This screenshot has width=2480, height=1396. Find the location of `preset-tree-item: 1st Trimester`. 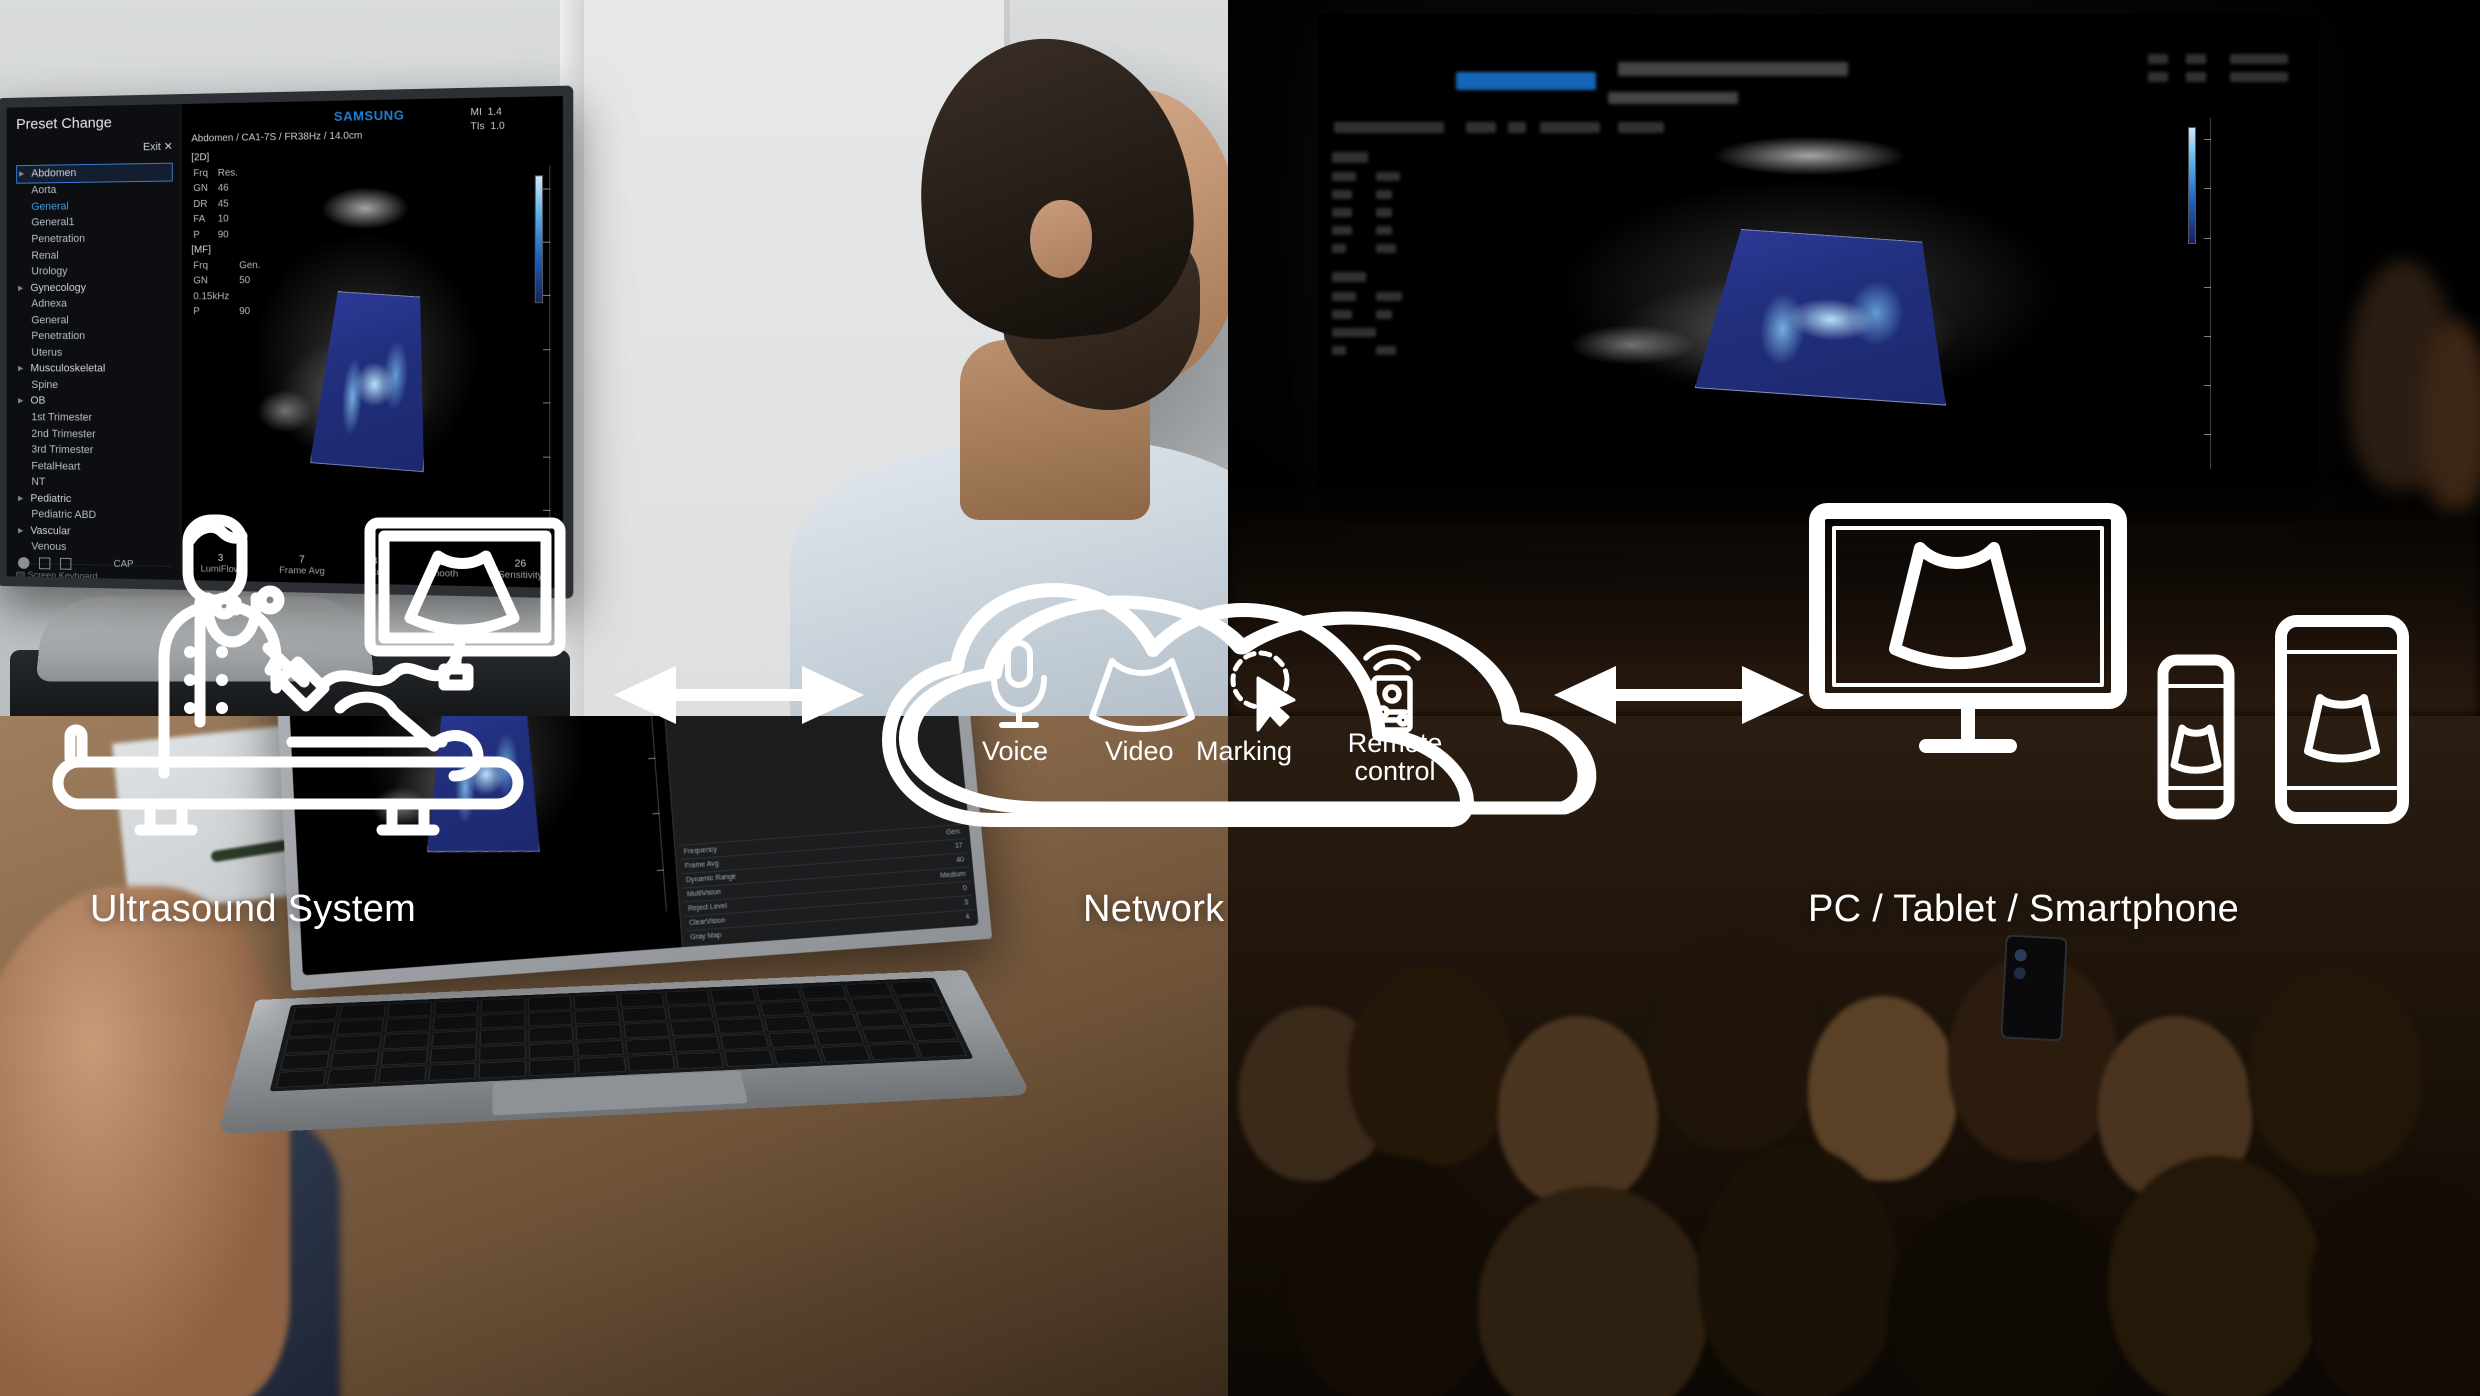

preset-tree-item: 1st Trimester is located at coordinates (94, 418).